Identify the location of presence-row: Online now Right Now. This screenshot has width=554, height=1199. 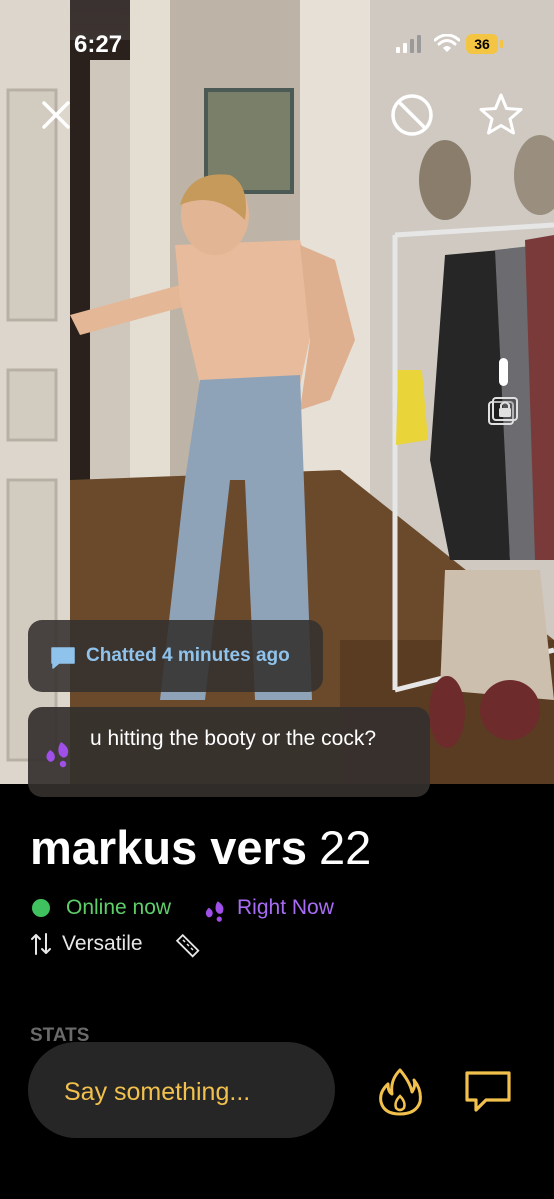
(280, 909).